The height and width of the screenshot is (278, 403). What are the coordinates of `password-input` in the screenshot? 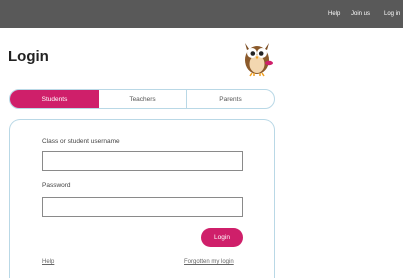 It's located at (142, 207).